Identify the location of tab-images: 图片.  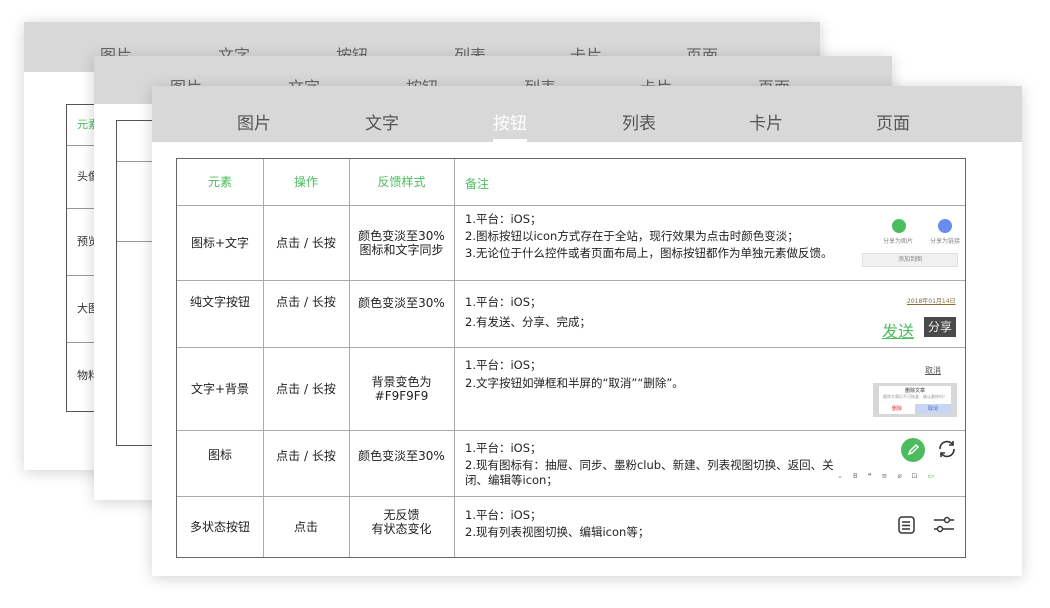
(254, 121).